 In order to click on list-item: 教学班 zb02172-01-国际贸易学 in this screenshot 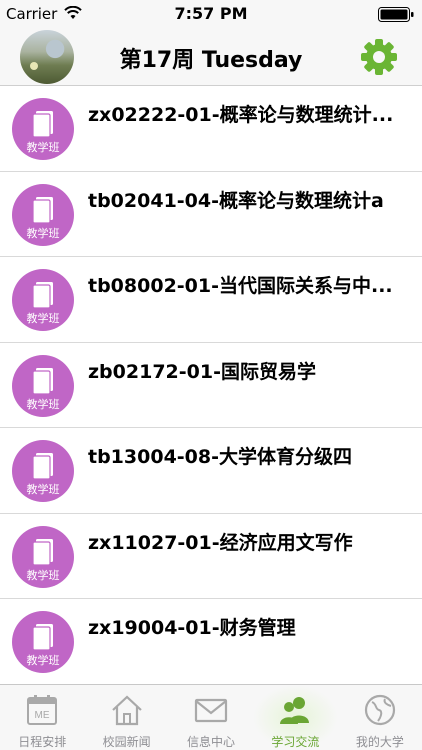, I will do `click(211, 385)`.